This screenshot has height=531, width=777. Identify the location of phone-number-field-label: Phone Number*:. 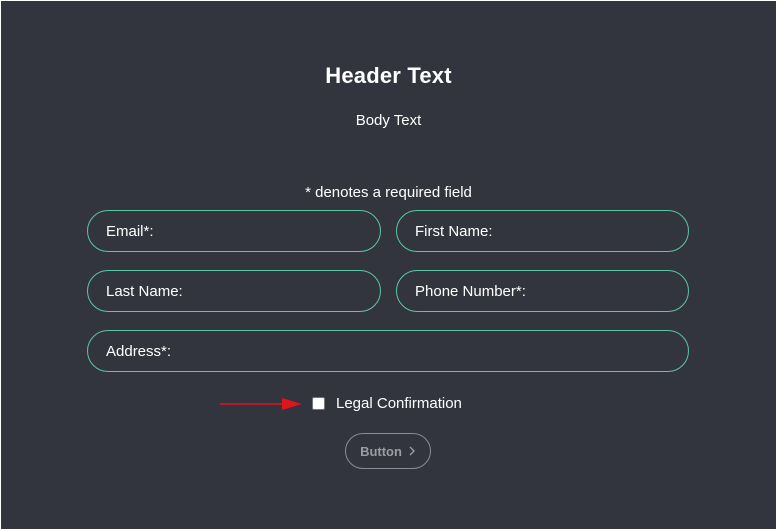
(470, 291).